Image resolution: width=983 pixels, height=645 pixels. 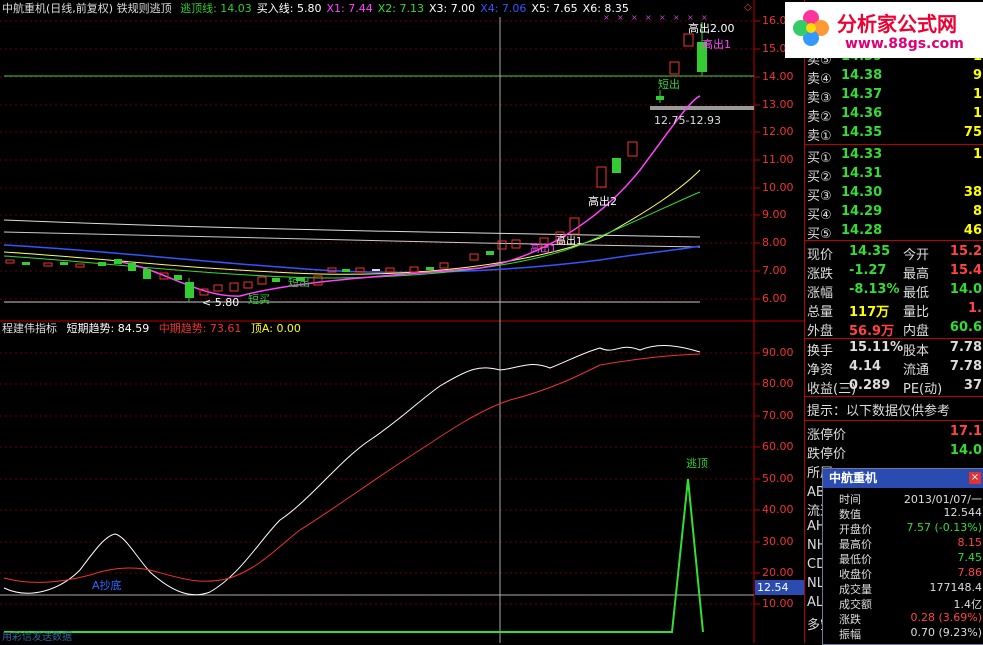 What do you see at coordinates (275, 328) in the screenshot?
I see `top-a-value: 顶A: 0.00` at bounding box center [275, 328].